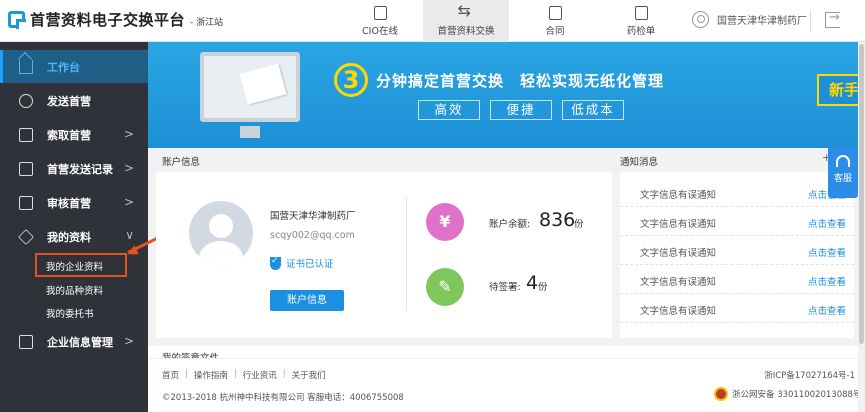 The height and width of the screenshot is (412, 865). What do you see at coordinates (26, 100) in the screenshot?
I see `refresh-icon` at bounding box center [26, 100].